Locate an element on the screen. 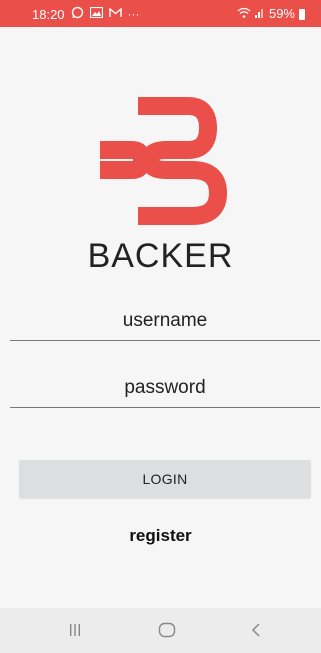 This screenshot has width=321, height=653. wifi-icon is located at coordinates (244, 14).